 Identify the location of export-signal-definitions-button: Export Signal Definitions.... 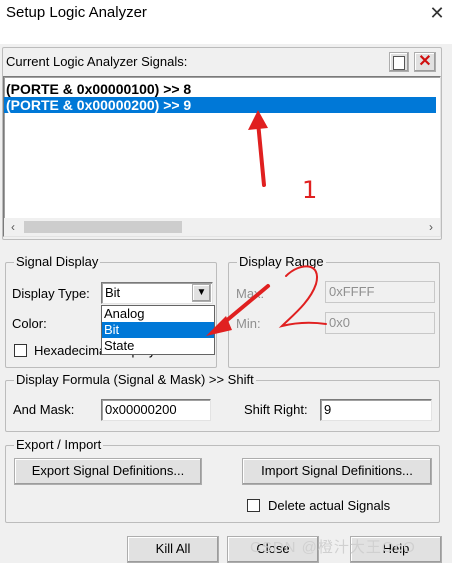
(108, 471).